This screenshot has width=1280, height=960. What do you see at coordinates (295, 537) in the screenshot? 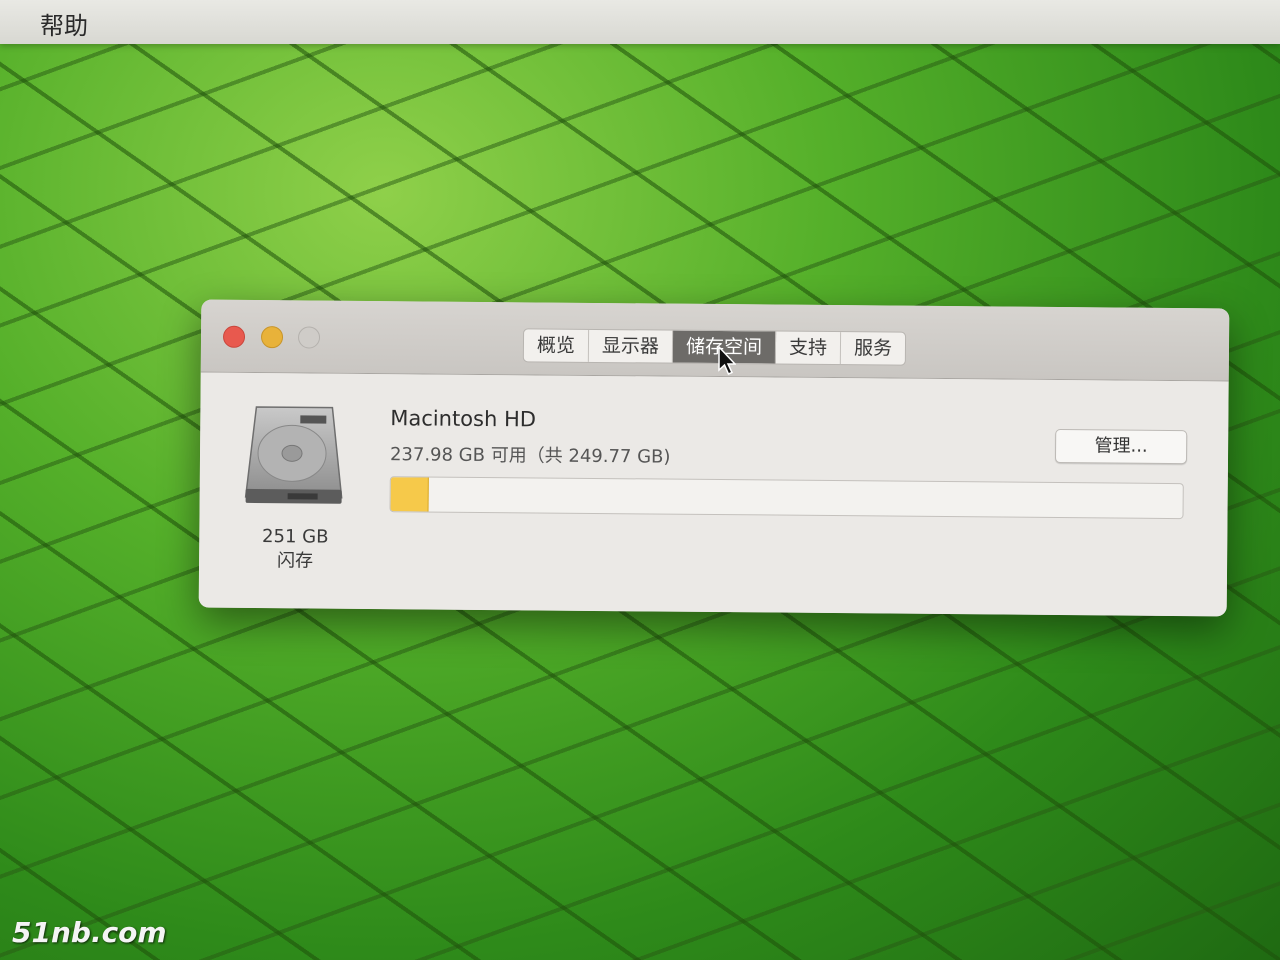
I see `capacity-size: 251 GB` at bounding box center [295, 537].